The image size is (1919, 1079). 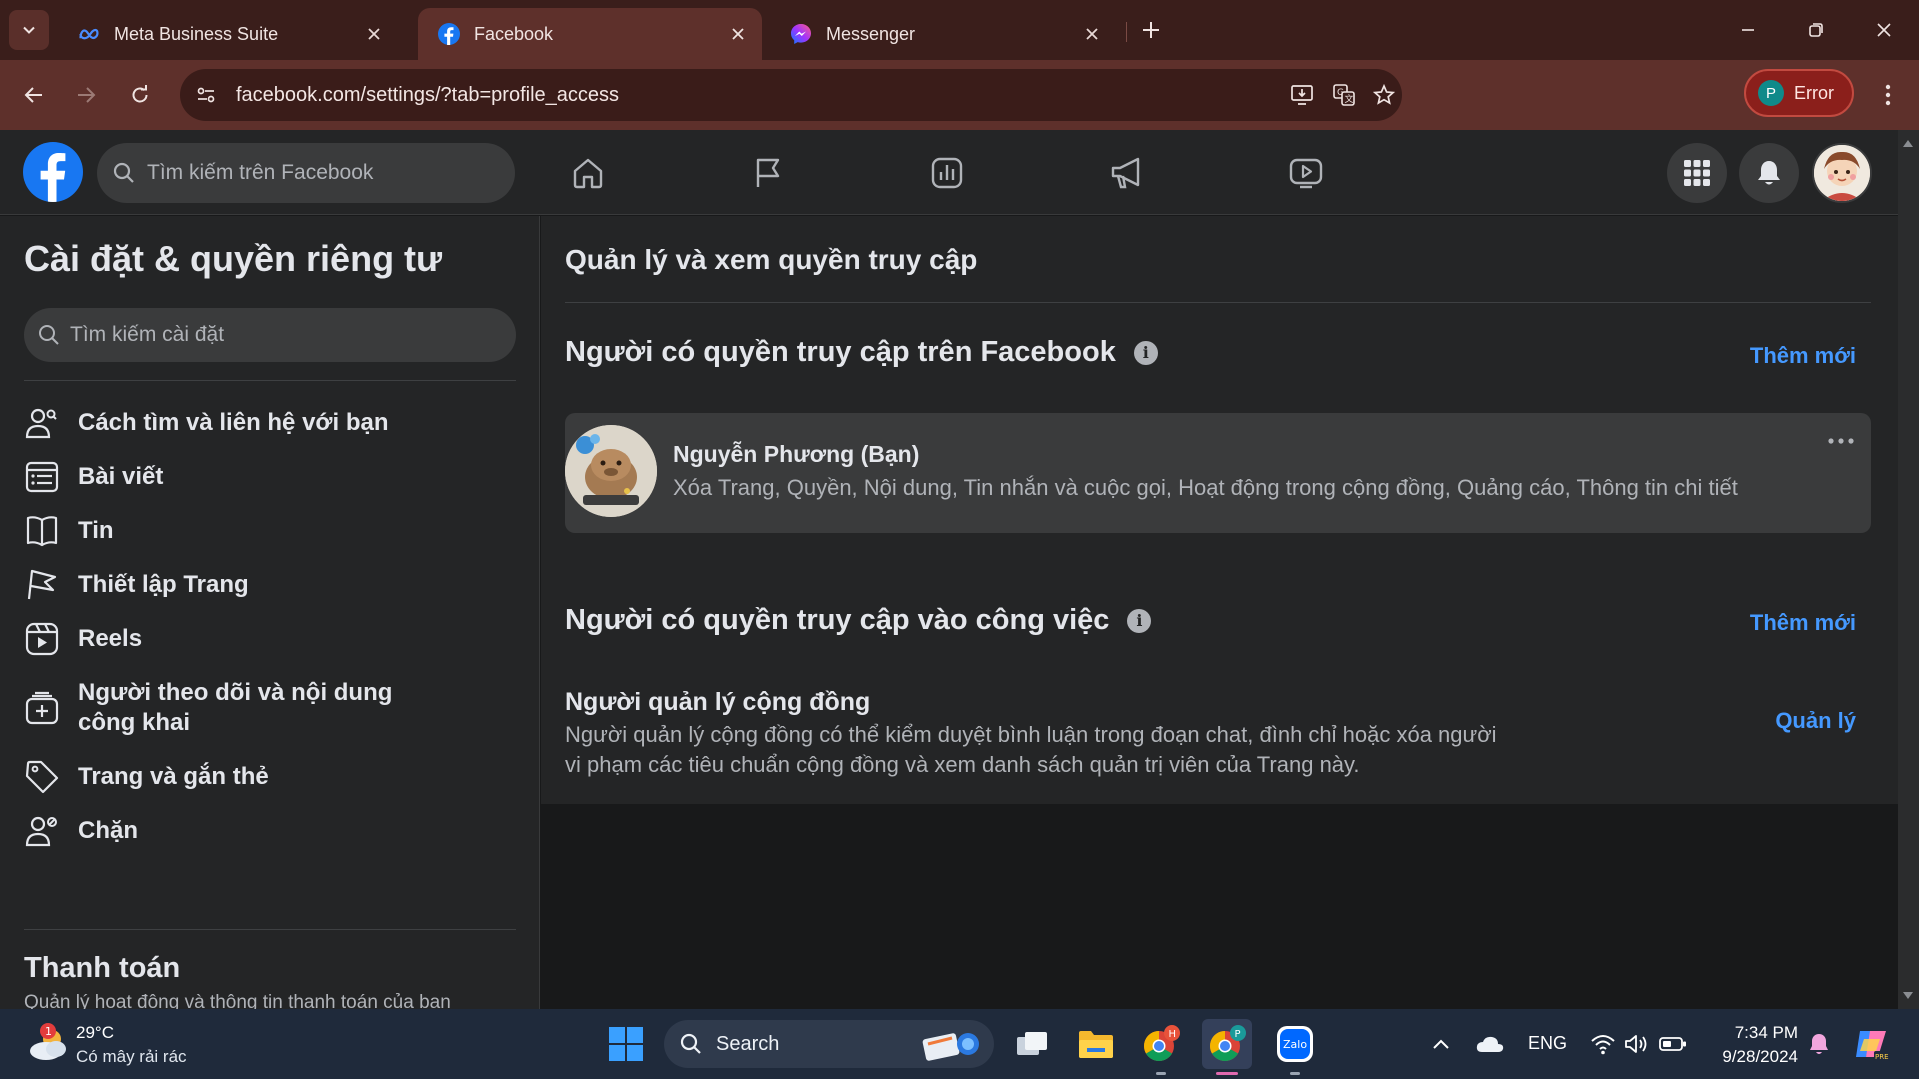 I want to click on search-icon, so click(x=49, y=335).